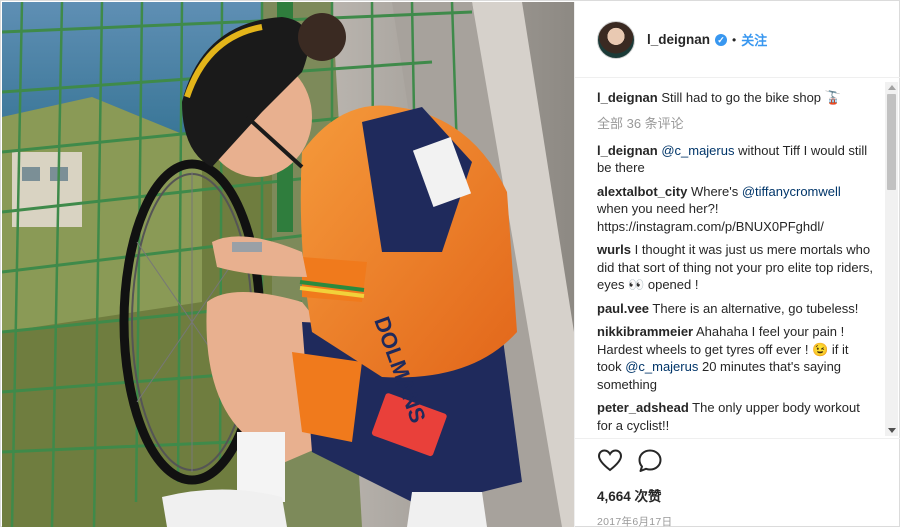 The image size is (900, 527). I want to click on comments-scrollbar, so click(891, 259).